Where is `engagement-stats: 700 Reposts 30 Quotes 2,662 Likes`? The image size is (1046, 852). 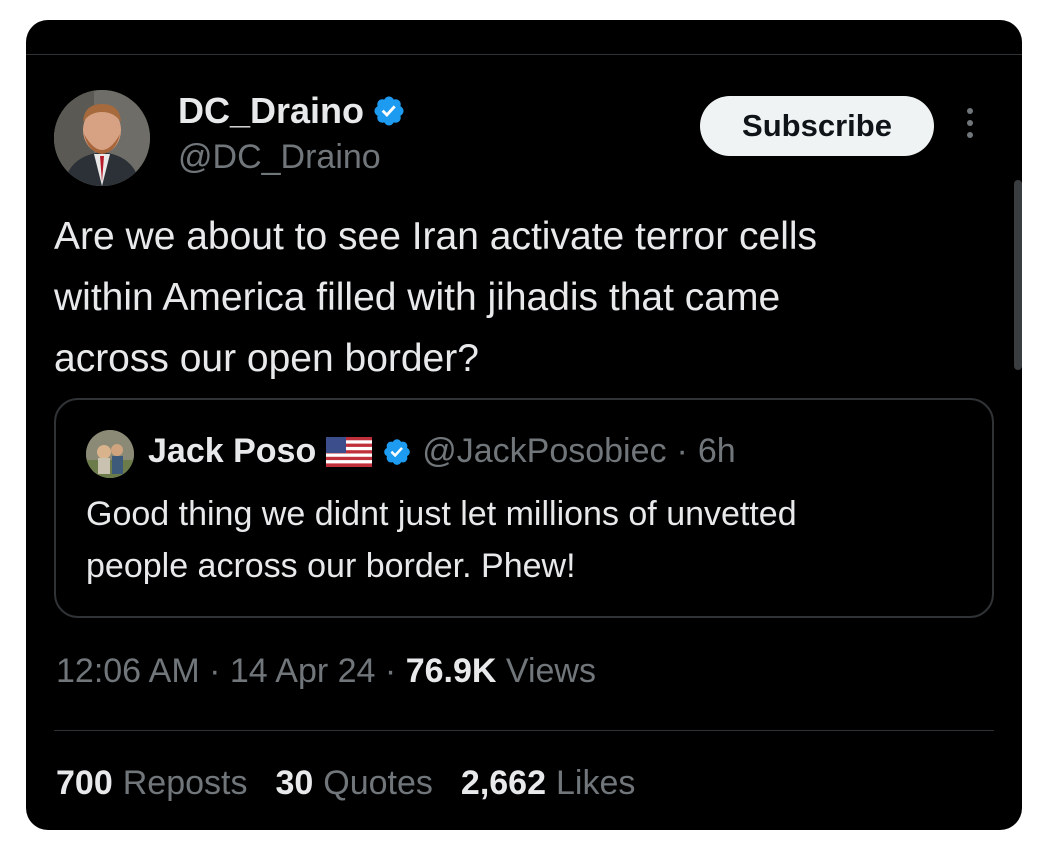 engagement-stats: 700 Reposts 30 Quotes 2,662 Likes is located at coordinates (345, 783).